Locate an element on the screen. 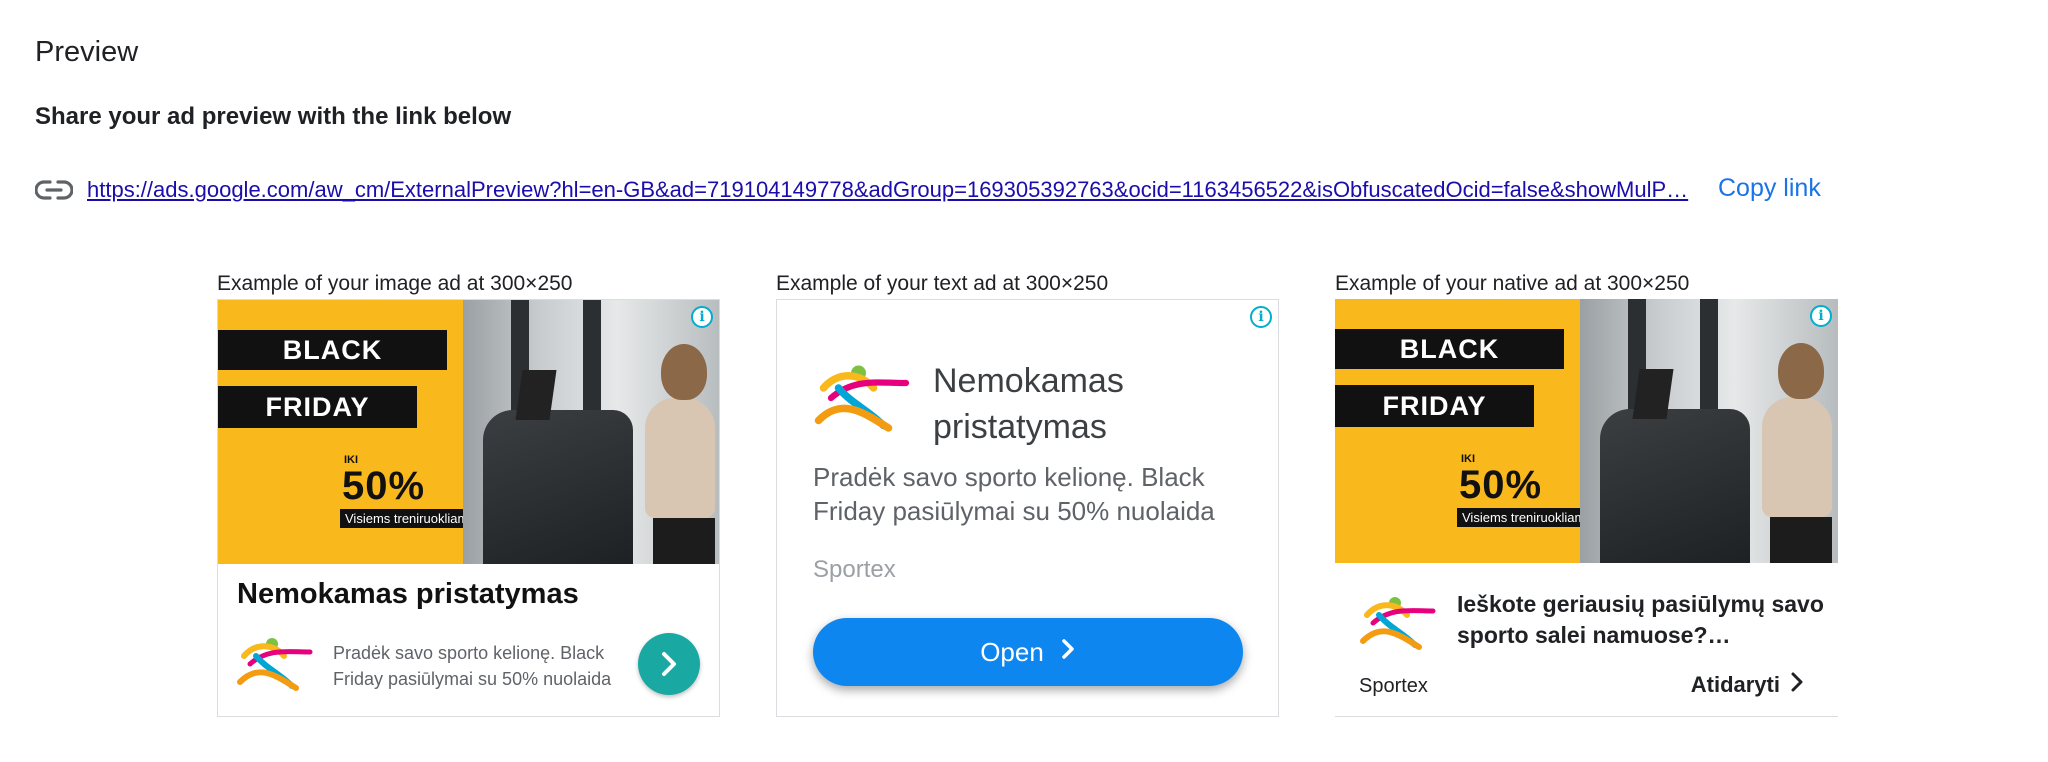 Image resolution: width=2048 pixels, height=762 pixels. text-ad-advertiser: Sportex is located at coordinates (854, 569).